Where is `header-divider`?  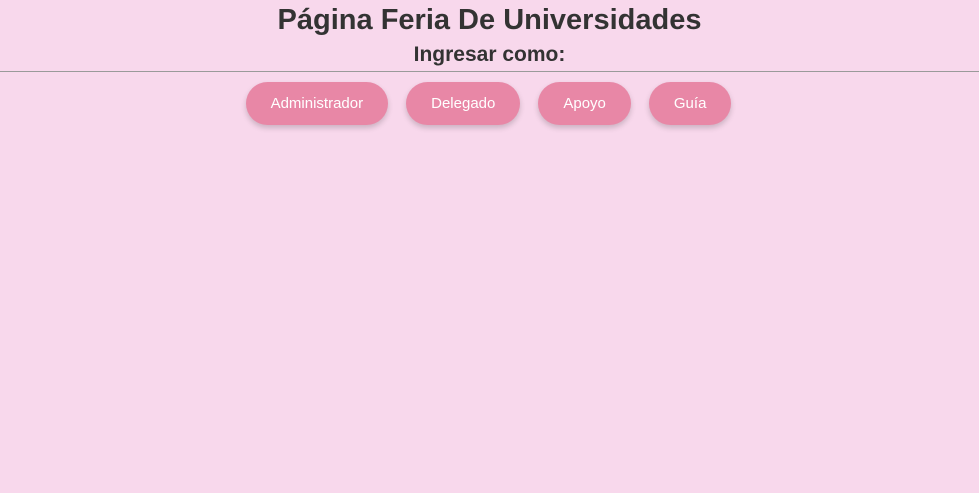
header-divider is located at coordinates (489, 71).